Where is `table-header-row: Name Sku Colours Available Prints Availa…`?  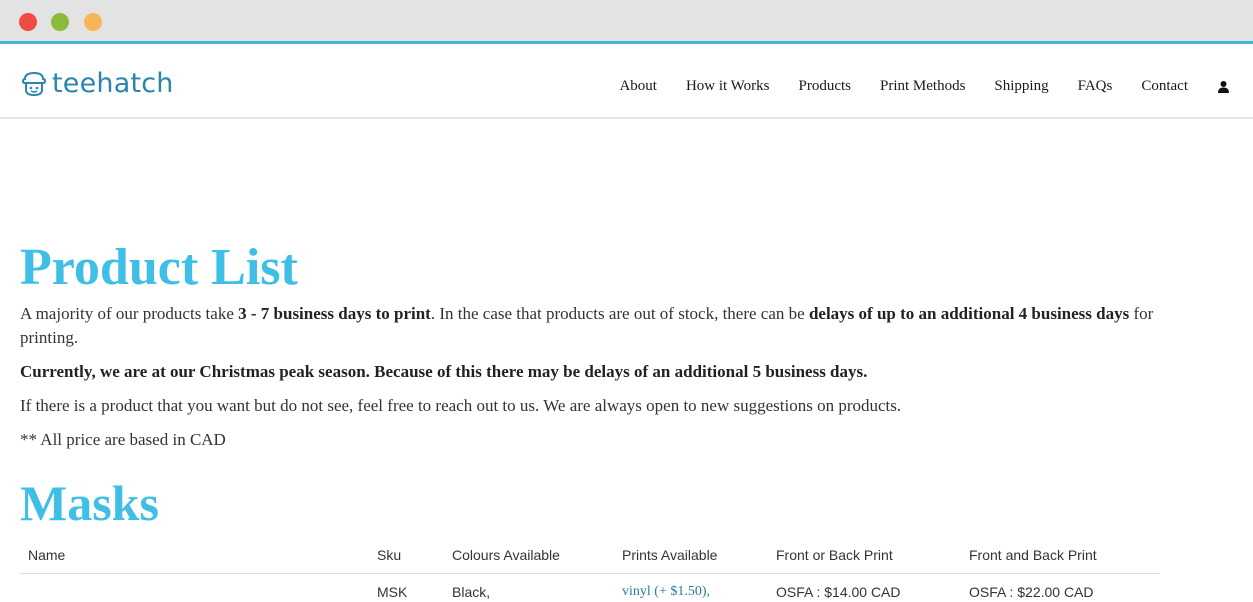 table-header-row: Name Sku Colours Available Prints Availa… is located at coordinates (590, 557).